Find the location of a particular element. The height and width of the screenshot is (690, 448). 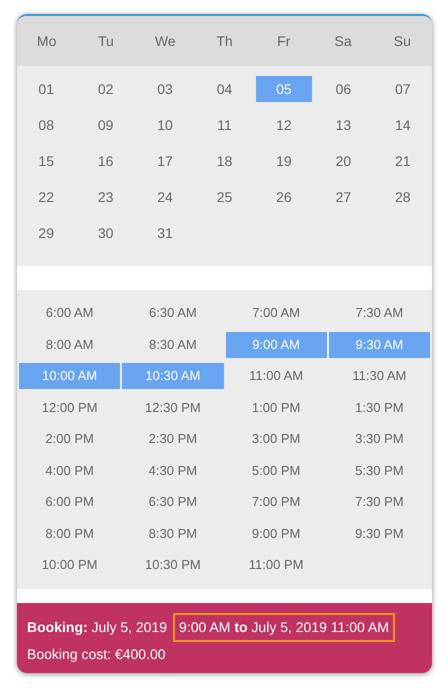

day-cell: 18 is located at coordinates (224, 161).